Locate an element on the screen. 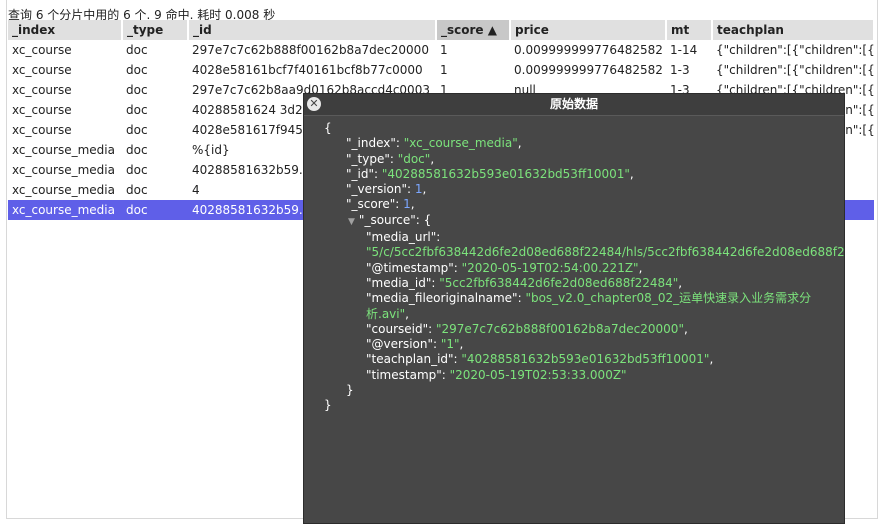 The width and height of the screenshot is (883, 524). column-header-price: price is located at coordinates (588, 30).